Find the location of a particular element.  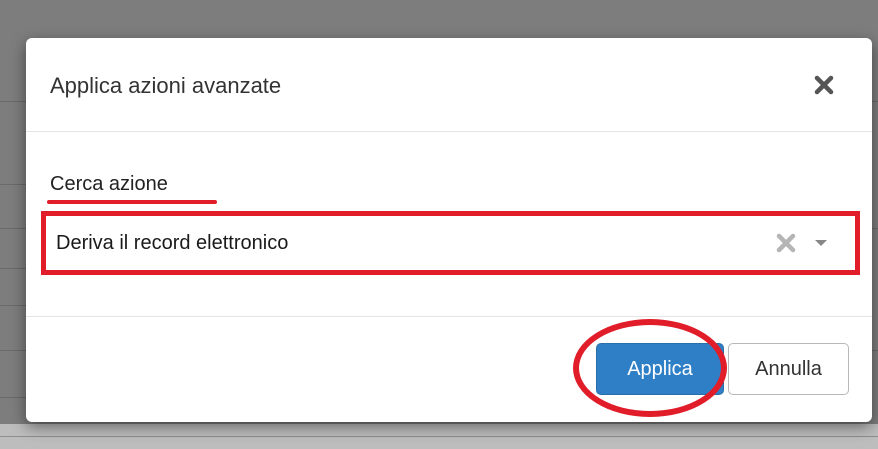

chevron-down-icon is located at coordinates (821, 243).